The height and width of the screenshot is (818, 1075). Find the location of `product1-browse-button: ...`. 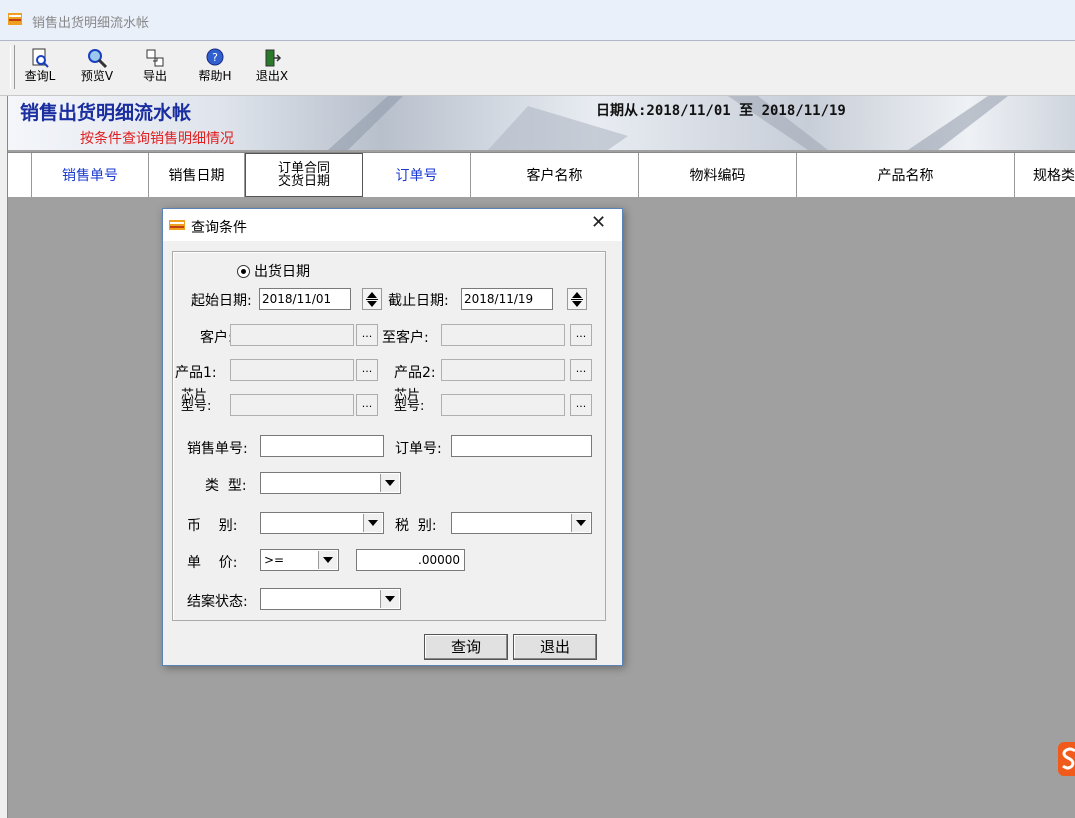

product1-browse-button: ... is located at coordinates (367, 370).